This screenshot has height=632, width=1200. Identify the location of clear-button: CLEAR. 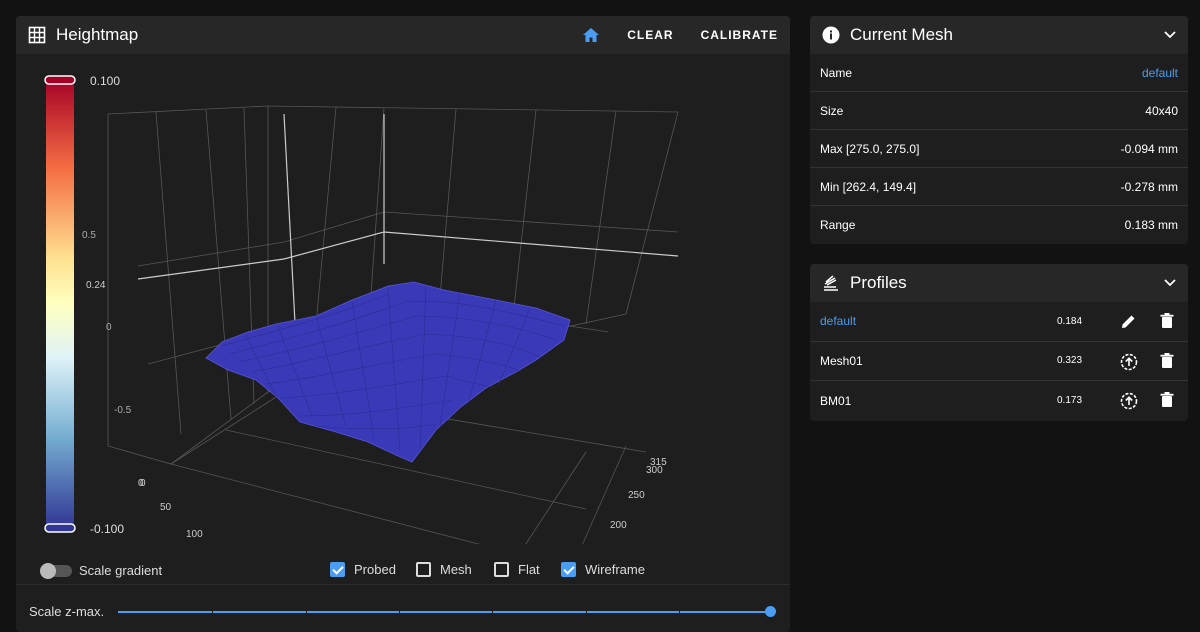
(650, 35).